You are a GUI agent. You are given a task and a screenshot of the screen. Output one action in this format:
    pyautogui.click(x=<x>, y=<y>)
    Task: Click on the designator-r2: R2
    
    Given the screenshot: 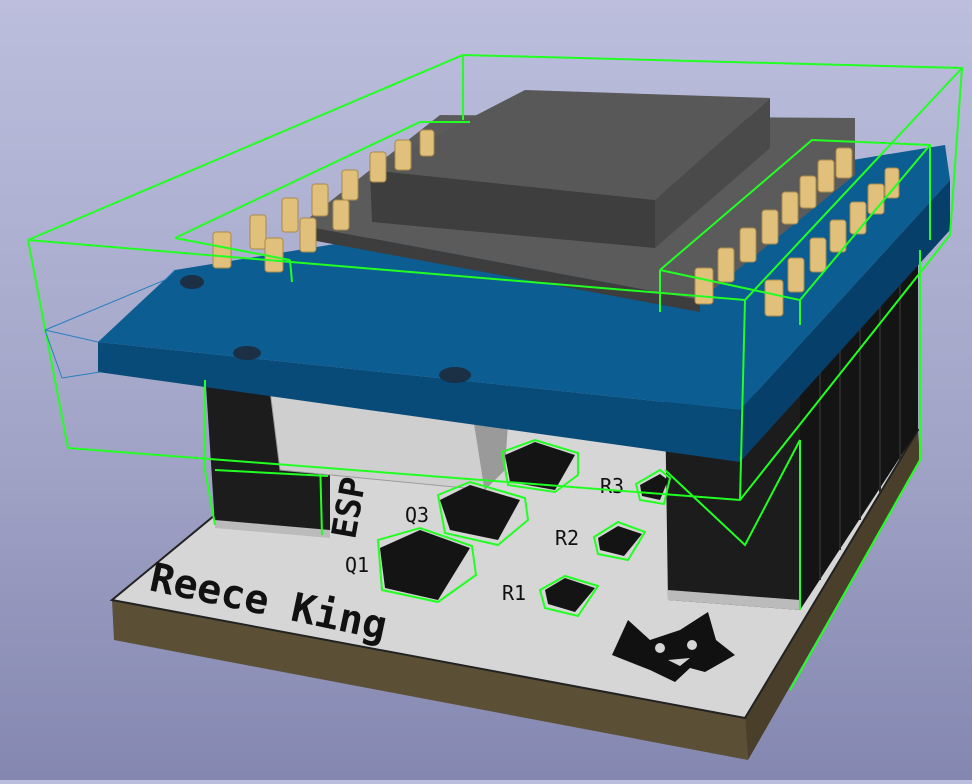 What is the action you would take?
    pyautogui.click(x=567, y=538)
    